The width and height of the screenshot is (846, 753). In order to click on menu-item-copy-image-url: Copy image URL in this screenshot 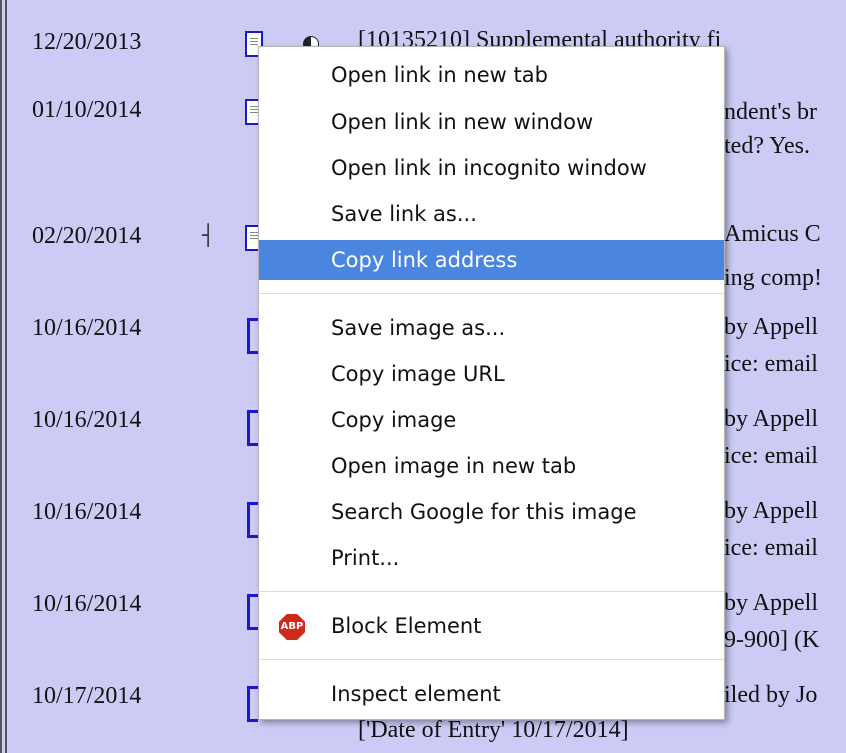, I will do `click(491, 374)`.